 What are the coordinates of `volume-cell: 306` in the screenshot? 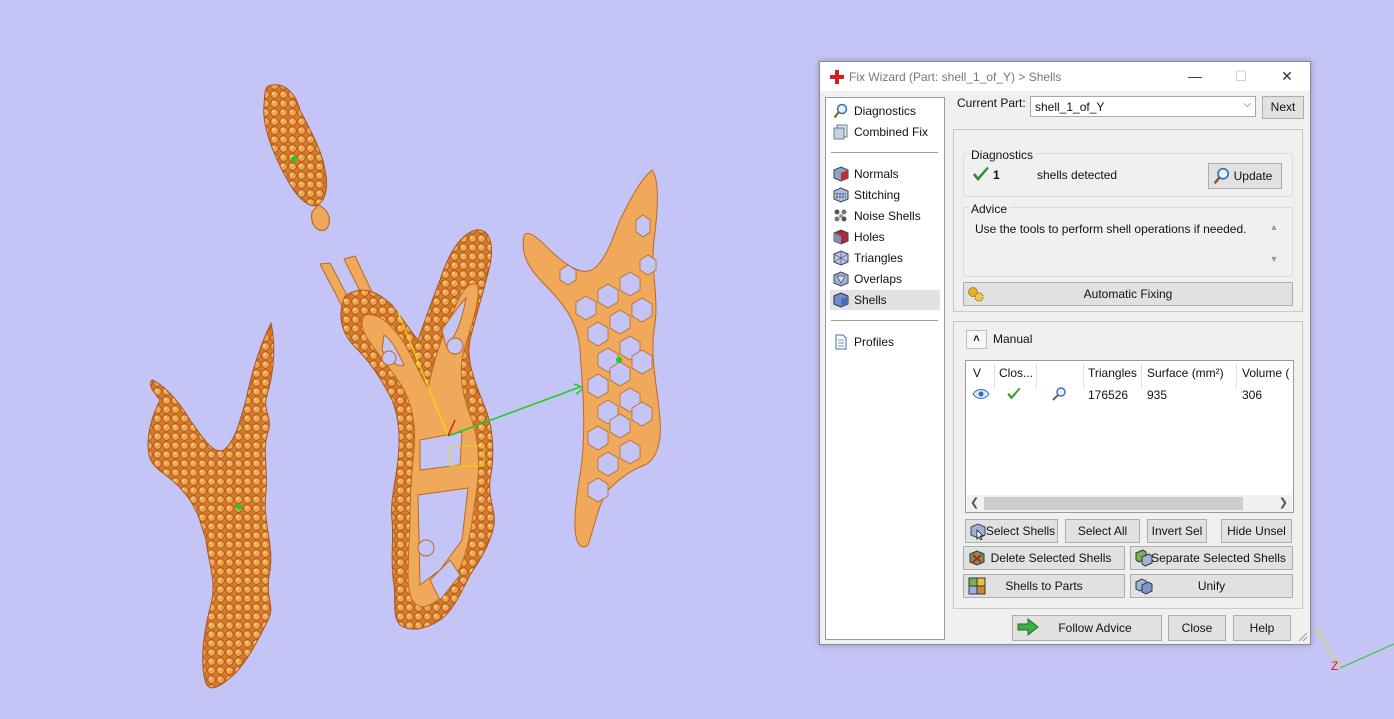 It's located at (1252, 395).